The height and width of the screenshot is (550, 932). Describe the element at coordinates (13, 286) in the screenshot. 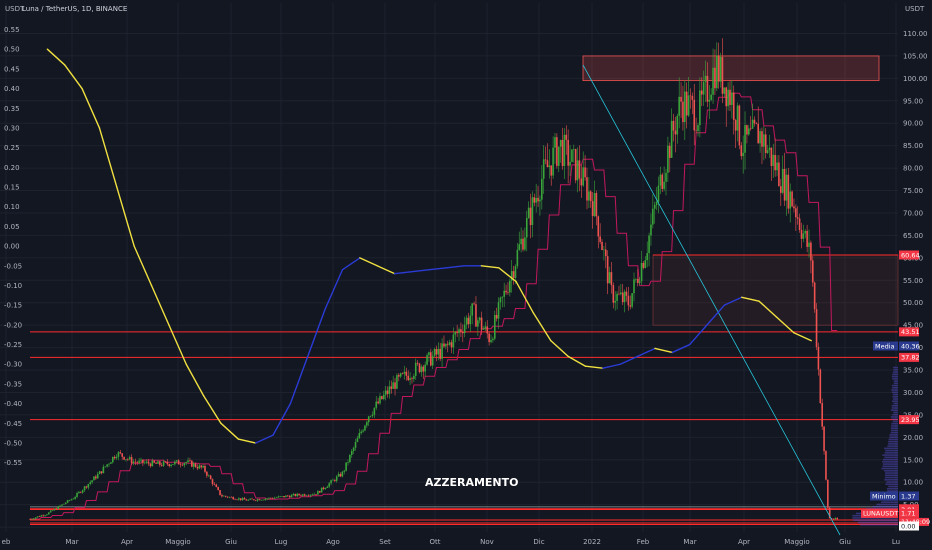

I see `left-tick-13: -0.10` at that location.